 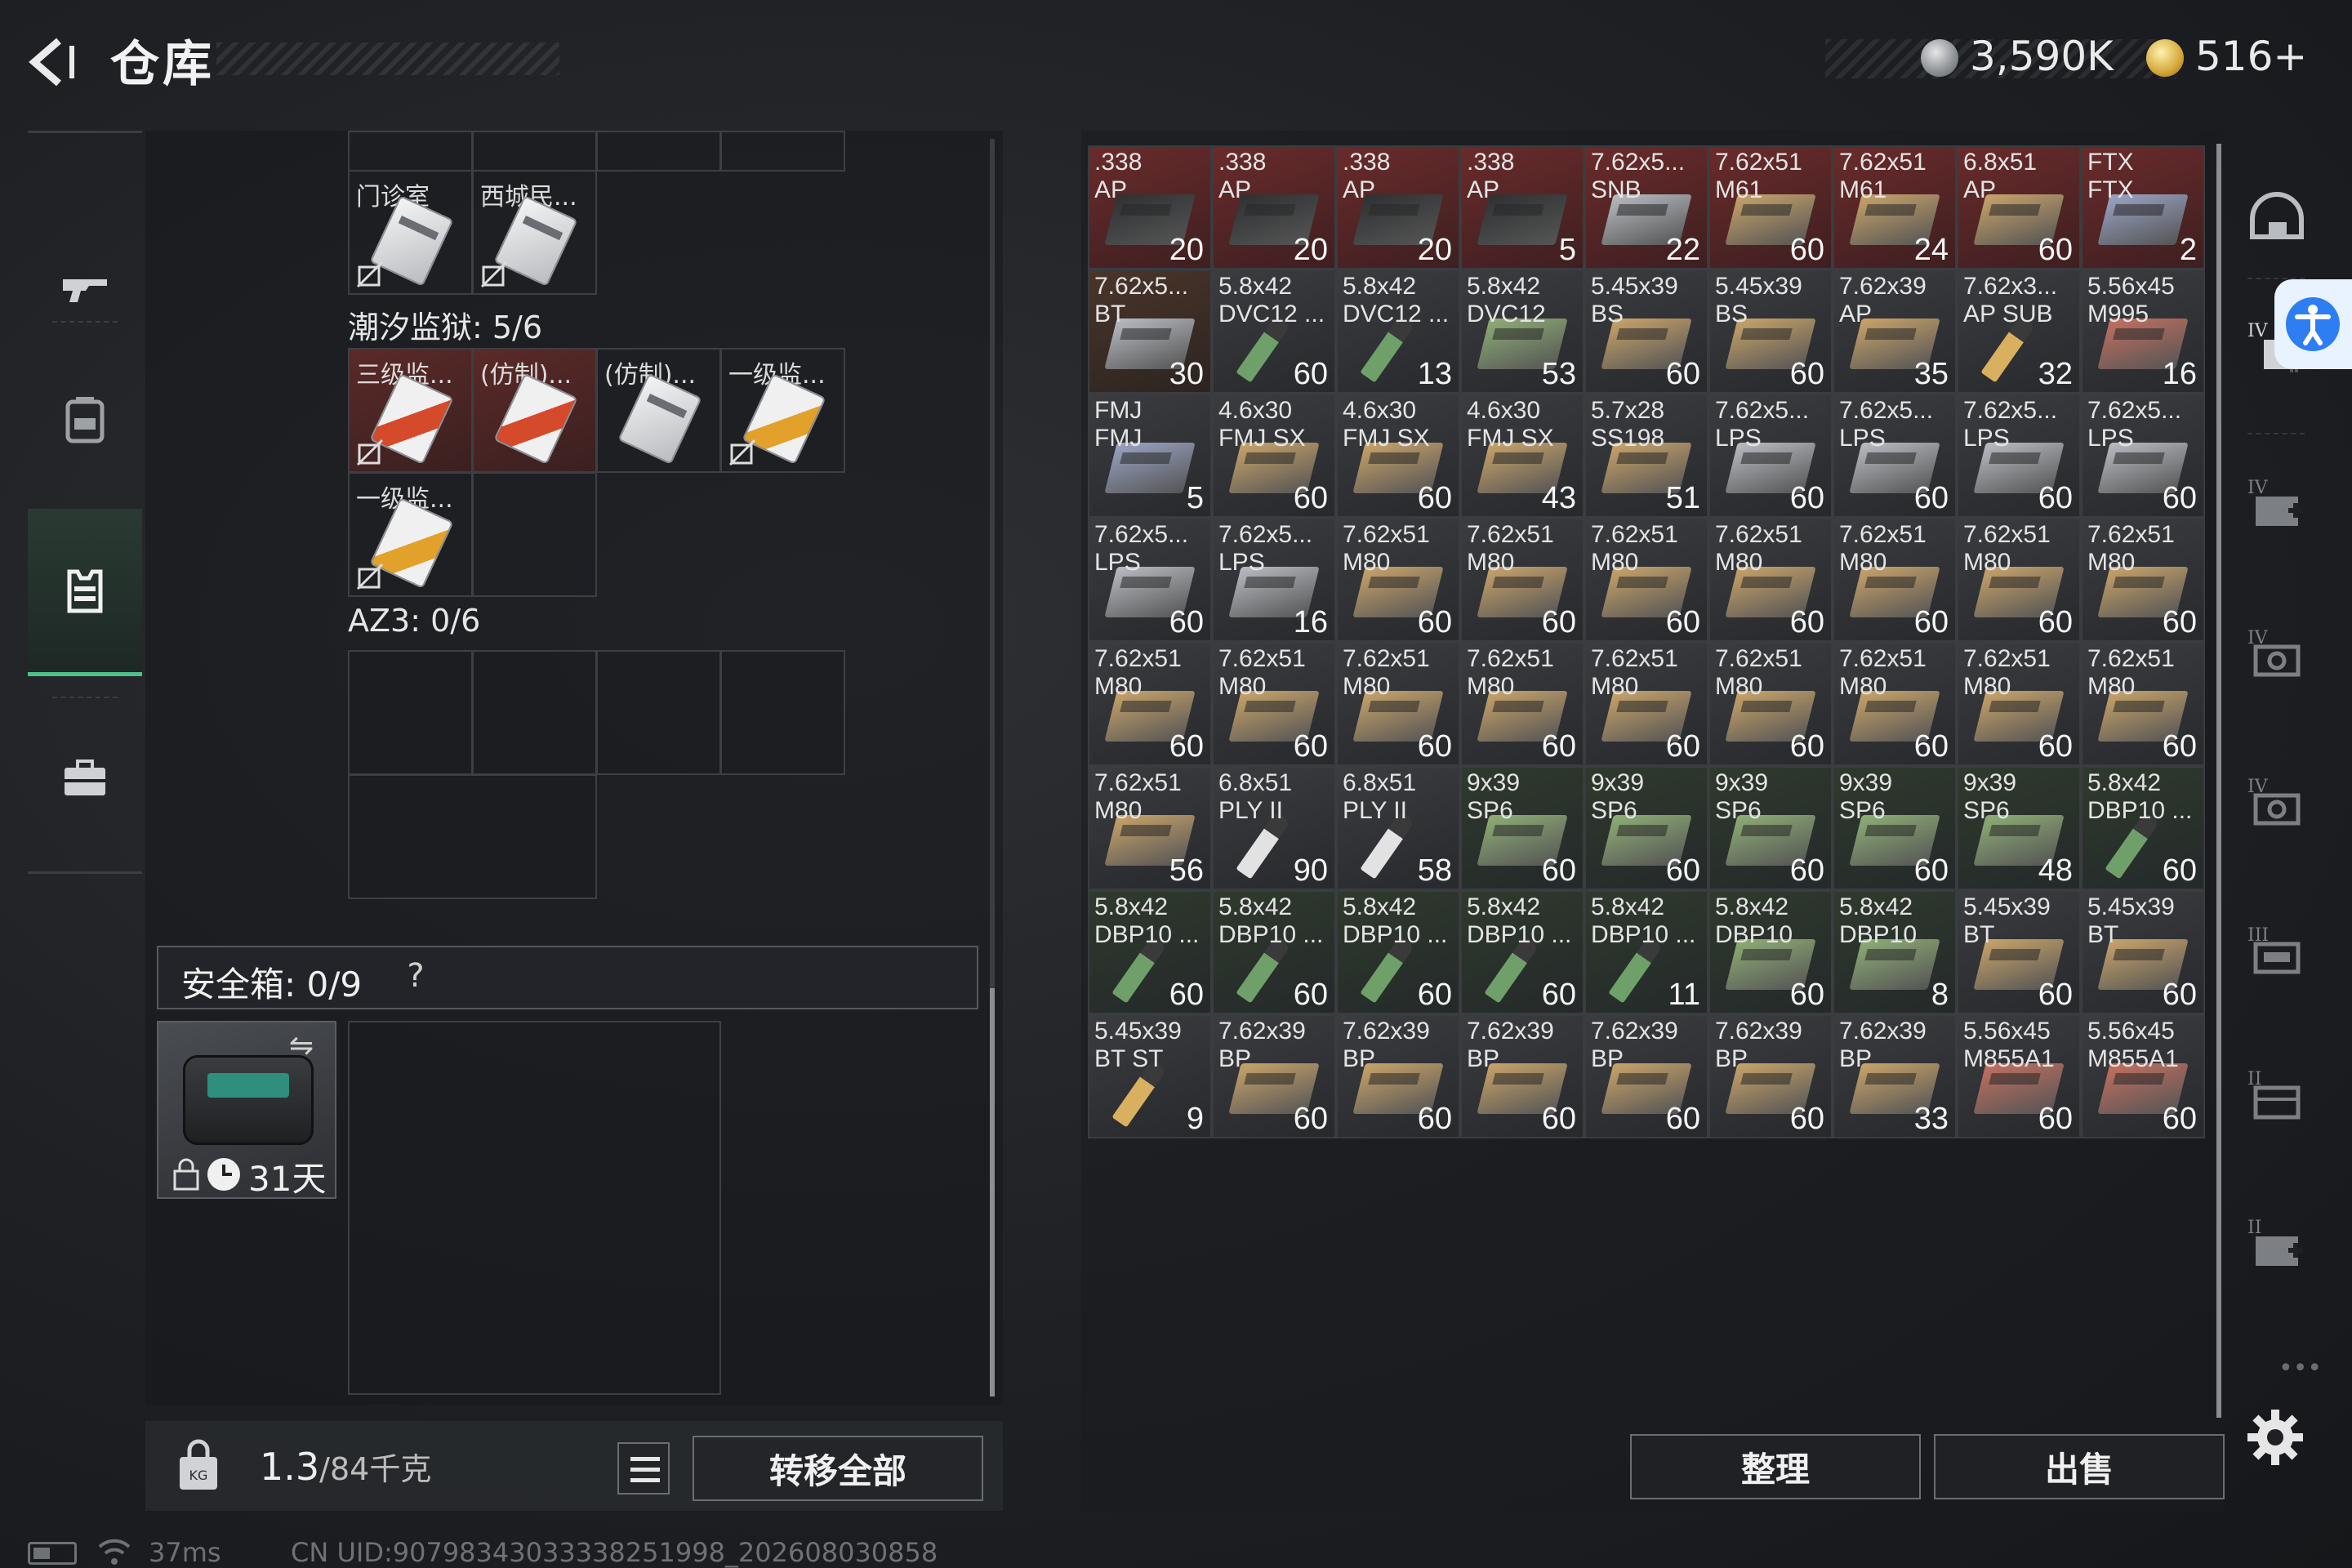 I want to click on side-tab-ammo: IV, so click(x=2276, y=655).